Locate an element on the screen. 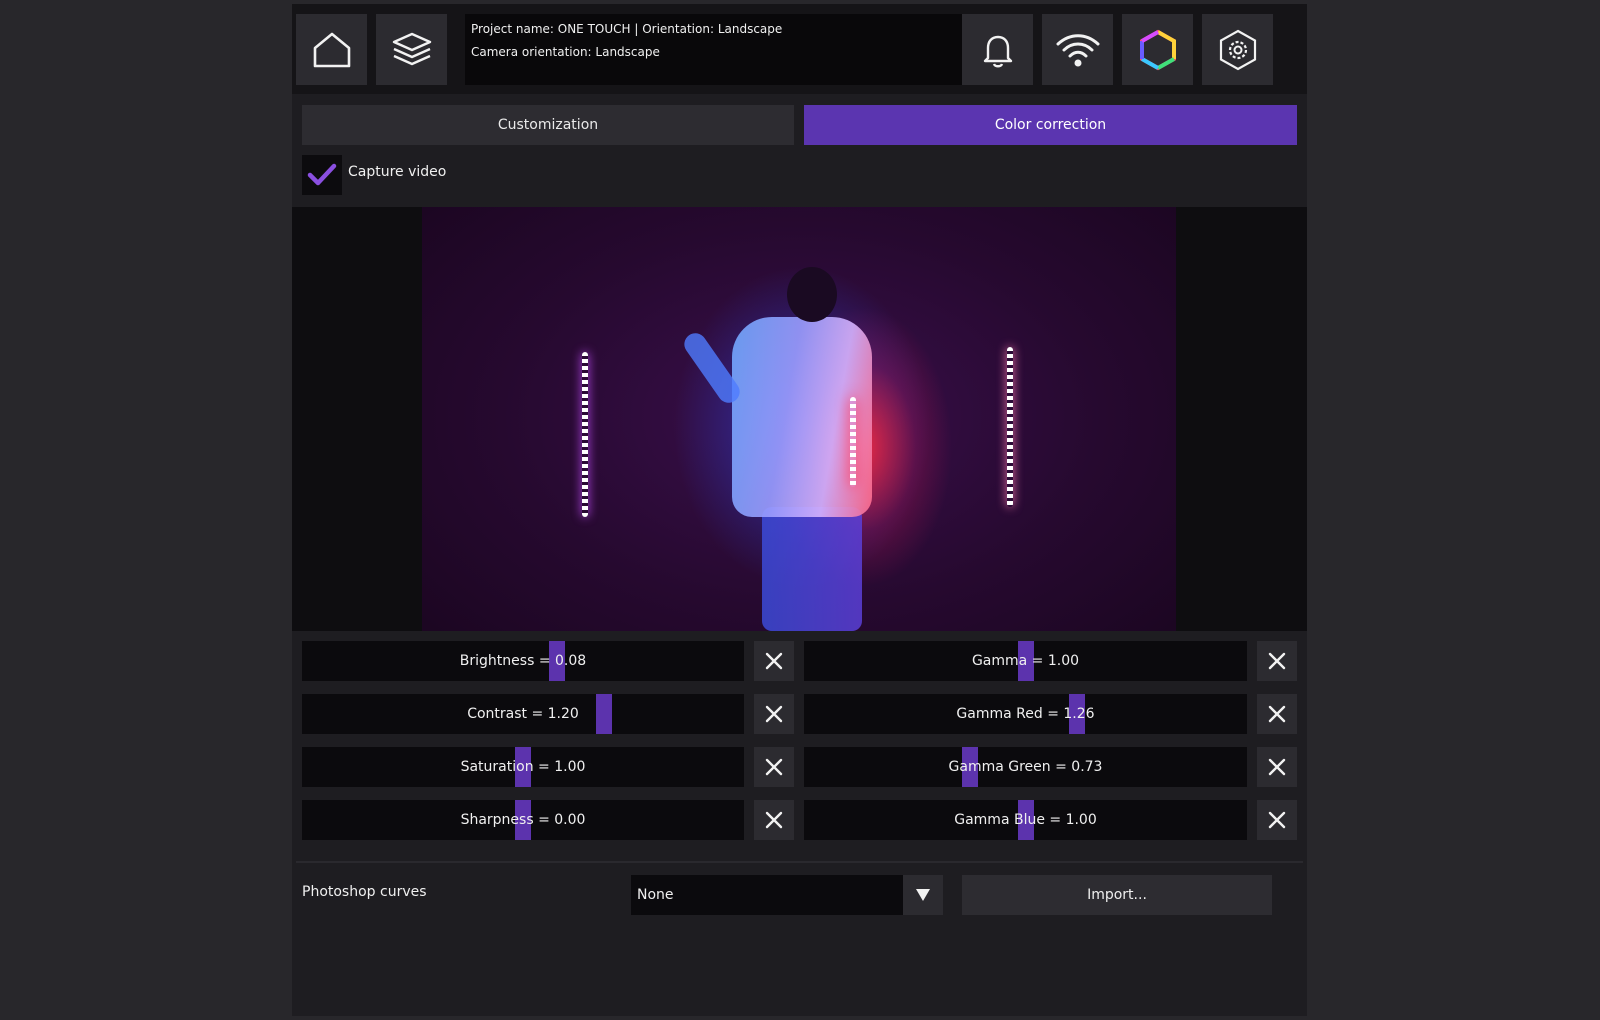 Image resolution: width=1600 pixels, height=1020 pixels. led-strip-center is located at coordinates (853, 442).